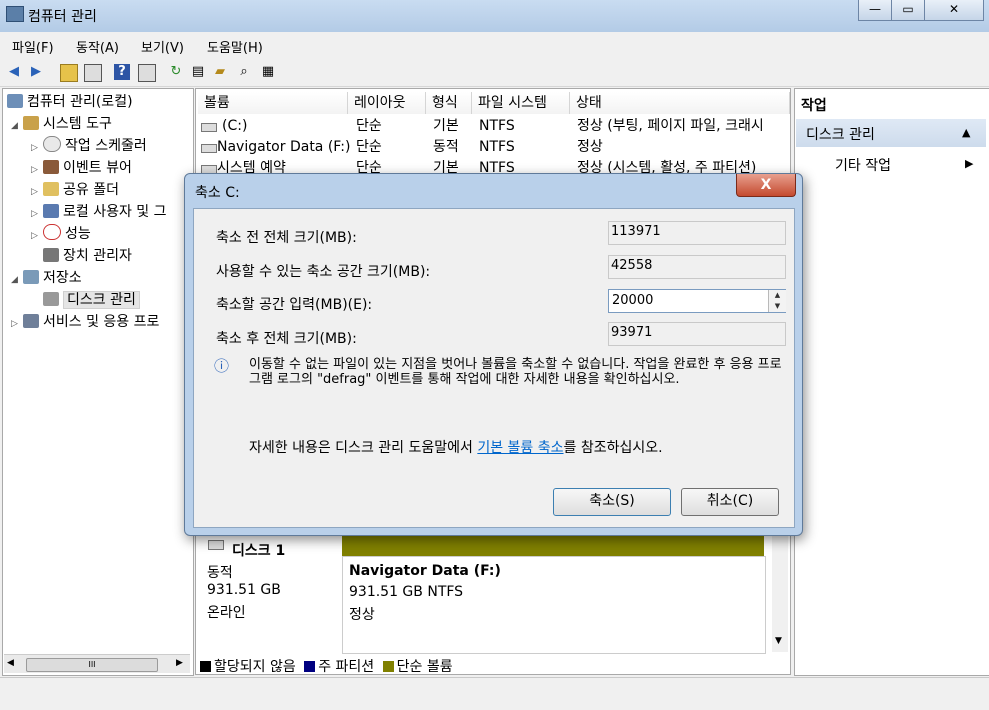 This screenshot has height=710, width=989. Describe the element at coordinates (36, 72) in the screenshot. I see `forward-icon: ▶` at that location.